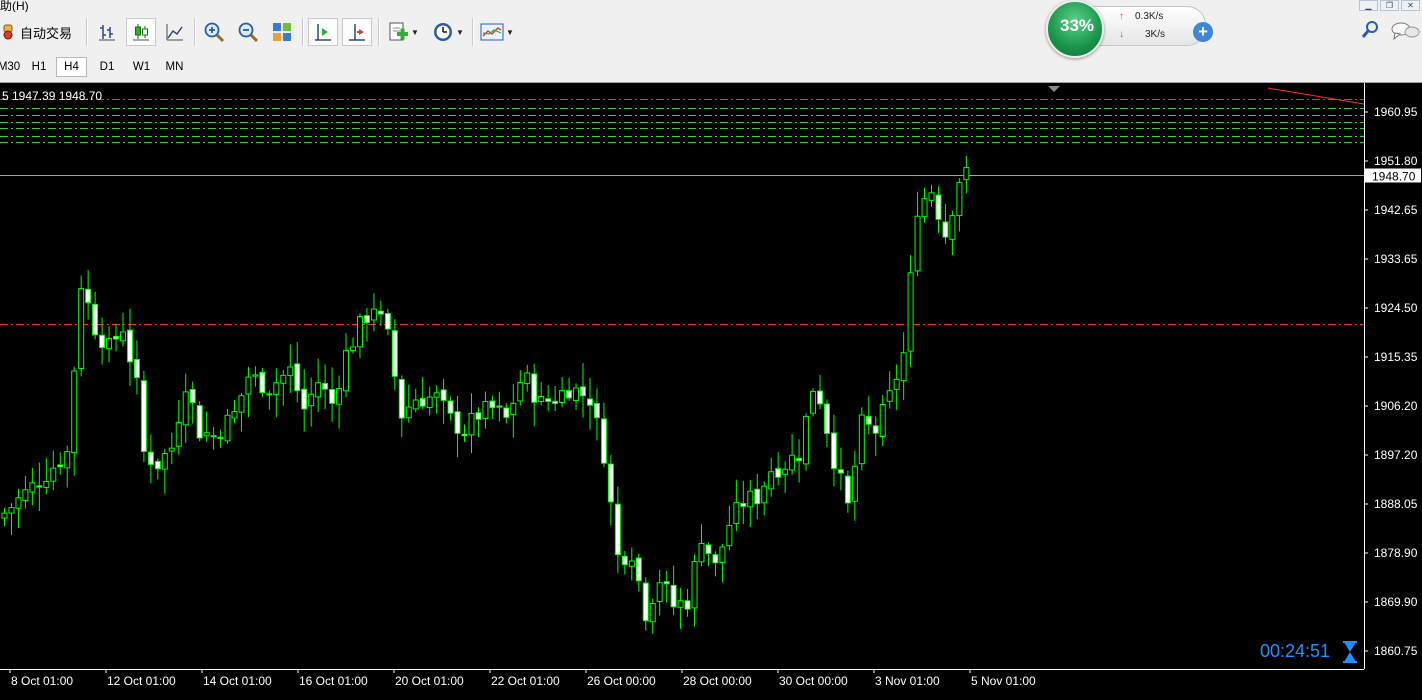  Describe the element at coordinates (141, 67) in the screenshot. I see `timeframe-button-w1: W1` at that location.